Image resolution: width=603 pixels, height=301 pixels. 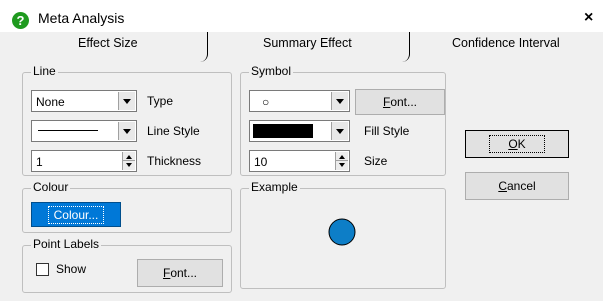 I want to click on tab-confidence-interval: Confidence Interval, so click(x=506, y=43).